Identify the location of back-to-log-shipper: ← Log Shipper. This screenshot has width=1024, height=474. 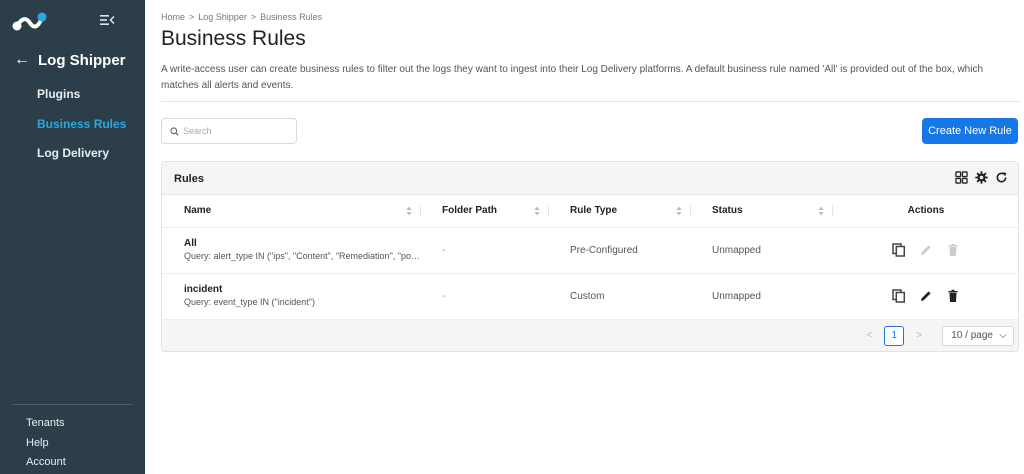
(70, 60).